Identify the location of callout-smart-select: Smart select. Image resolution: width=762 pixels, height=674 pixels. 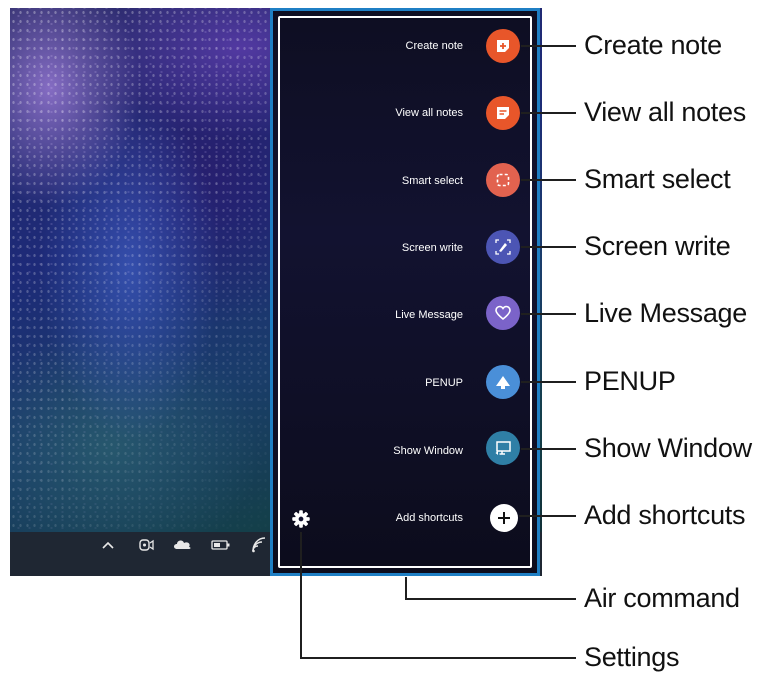
(657, 179).